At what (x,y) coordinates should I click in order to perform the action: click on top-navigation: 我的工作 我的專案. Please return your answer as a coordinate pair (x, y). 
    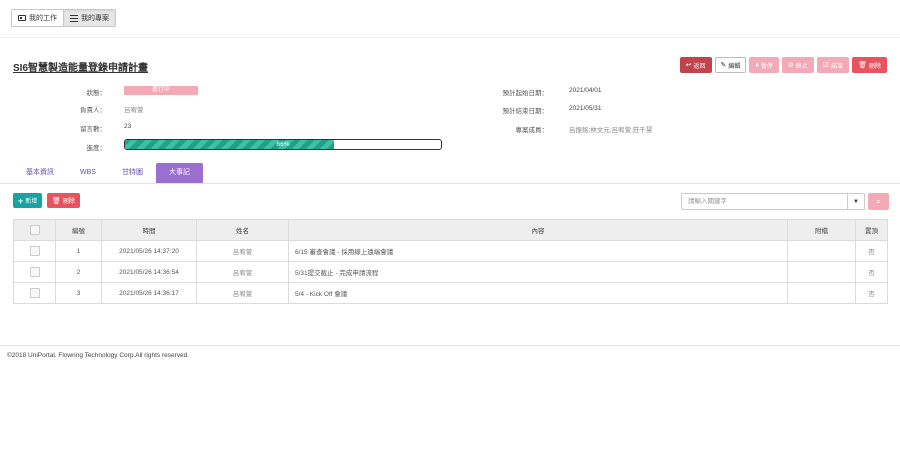
    Looking at the image, I should click on (450, 19).